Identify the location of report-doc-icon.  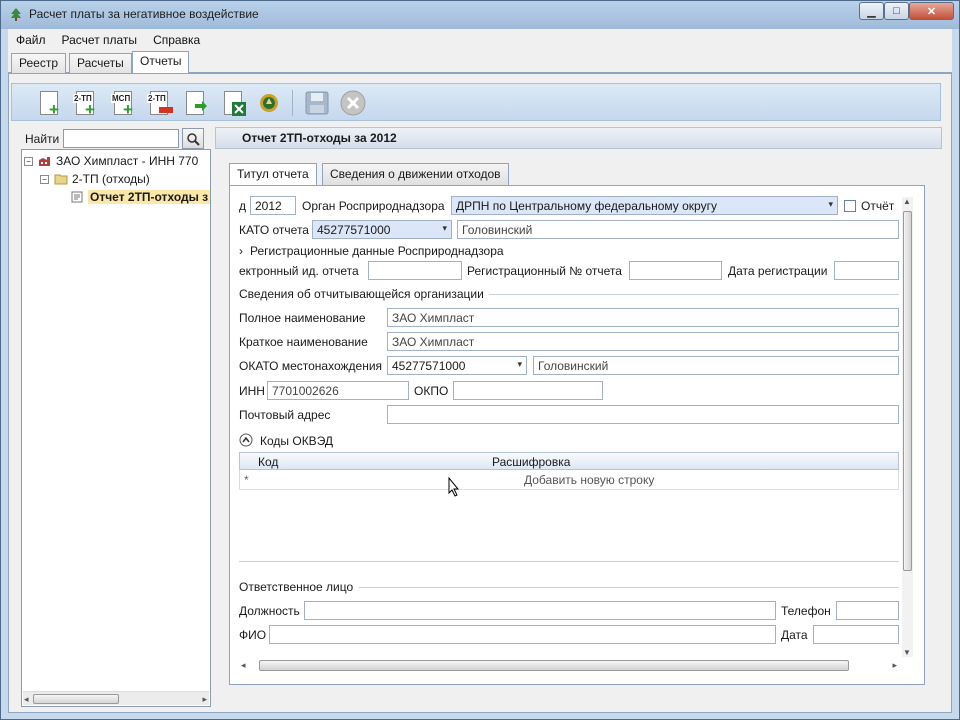
(77, 197).